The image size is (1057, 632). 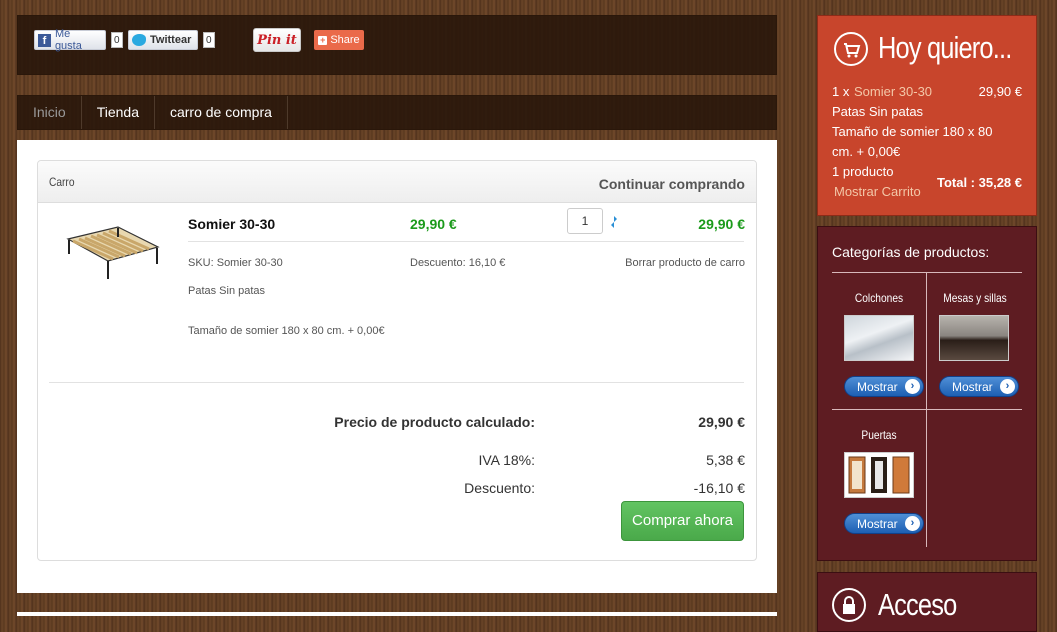 What do you see at coordinates (113, 252) in the screenshot?
I see `product-image` at bounding box center [113, 252].